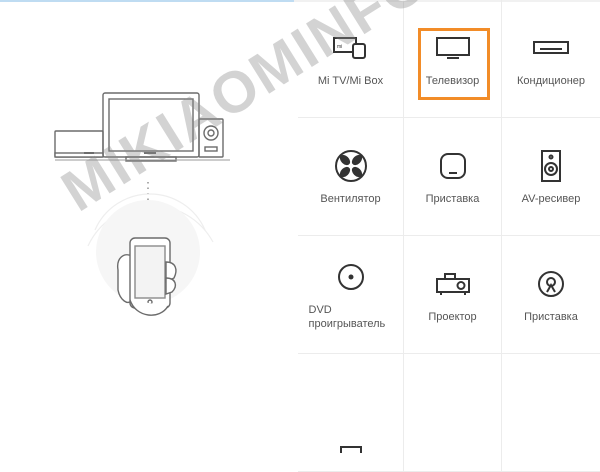  Describe the element at coordinates (453, 48) in the screenshot. I see `tv-icon` at that location.